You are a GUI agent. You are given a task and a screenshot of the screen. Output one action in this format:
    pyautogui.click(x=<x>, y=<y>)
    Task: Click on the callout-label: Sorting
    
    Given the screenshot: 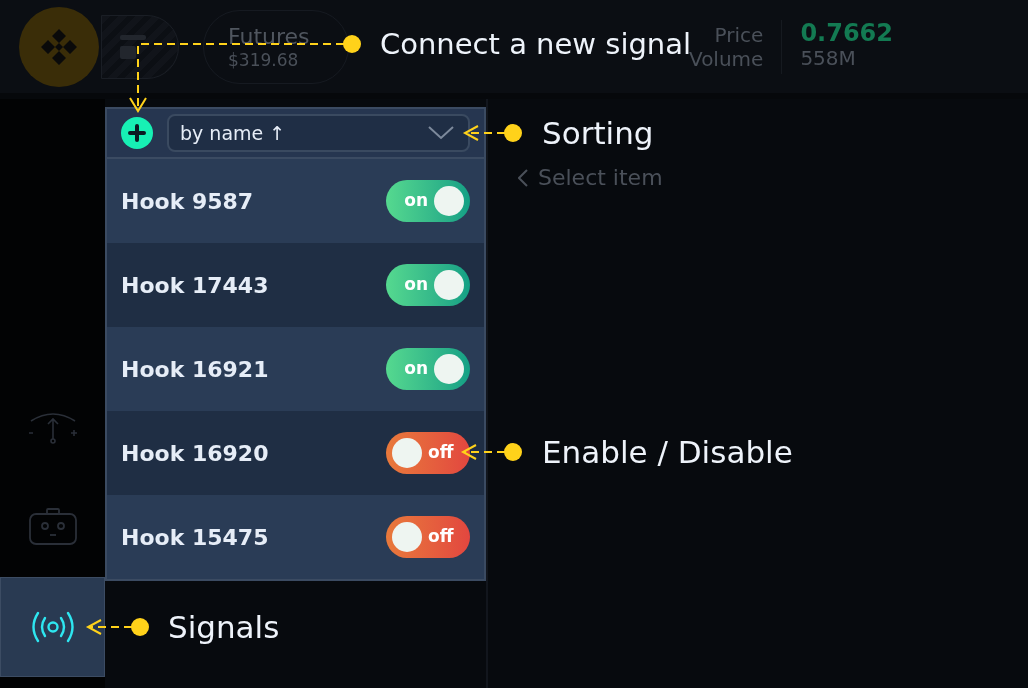 What is the action you would take?
    pyautogui.click(x=598, y=133)
    